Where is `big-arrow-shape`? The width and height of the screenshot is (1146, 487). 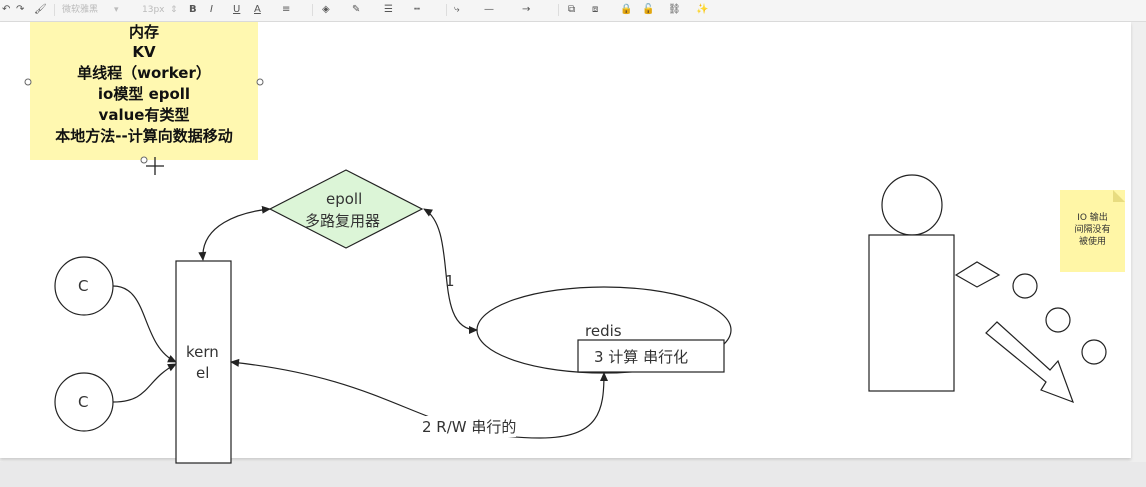 big-arrow-shape is located at coordinates (1030, 362).